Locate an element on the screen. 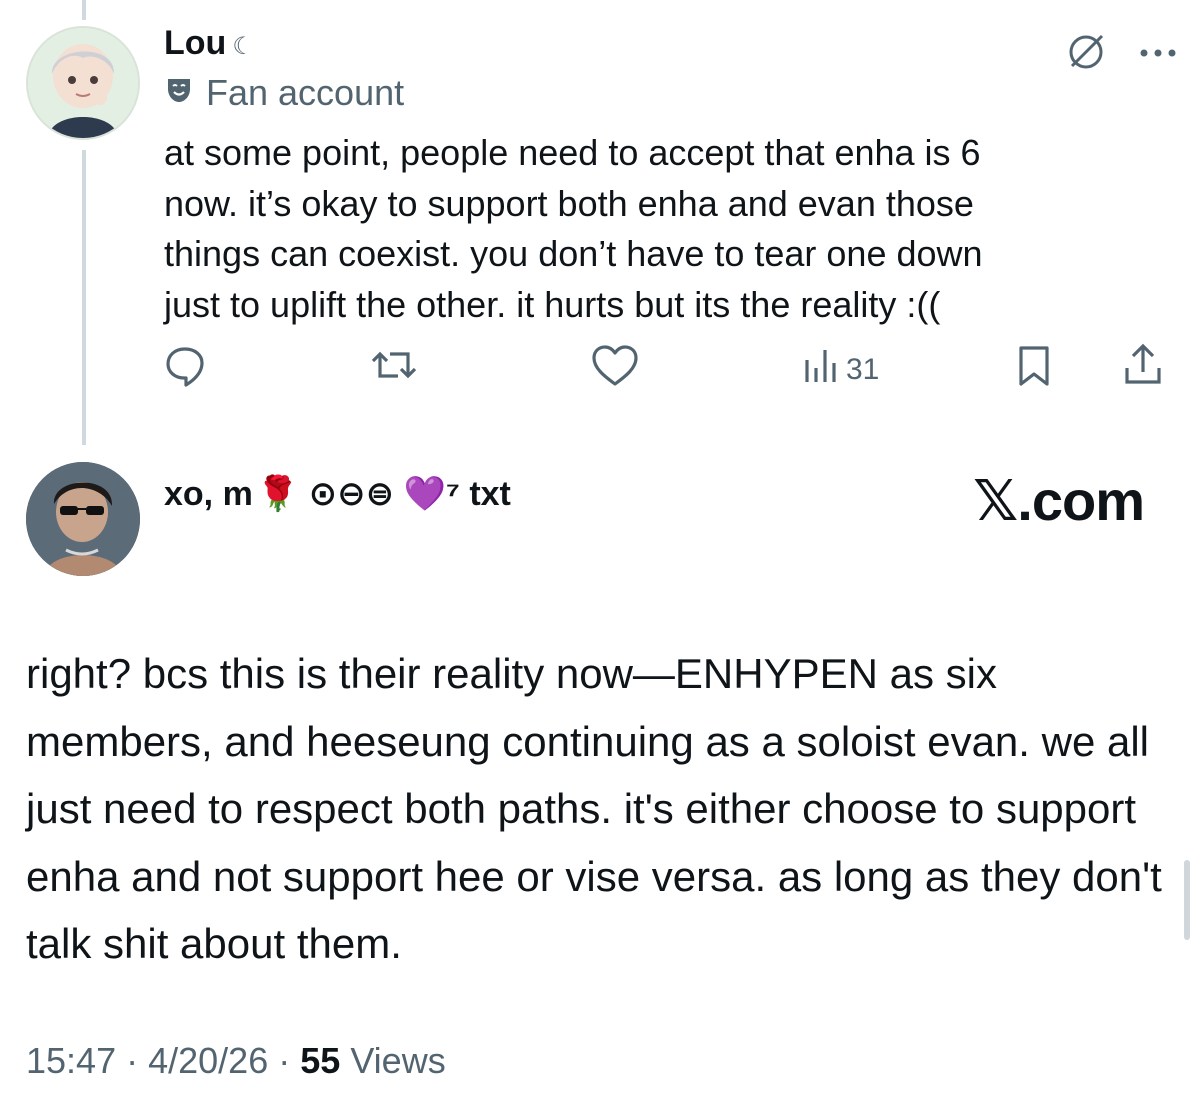 The height and width of the screenshot is (1100, 1200). like-button is located at coordinates (615, 369).